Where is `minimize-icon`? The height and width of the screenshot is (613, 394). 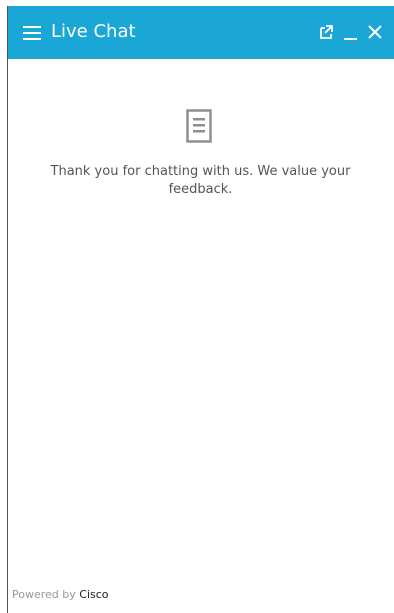
minimize-icon is located at coordinates (351, 32).